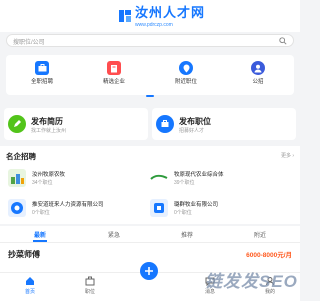 The image size is (320, 301). I want to click on card-title: 发布简历, so click(47, 121).